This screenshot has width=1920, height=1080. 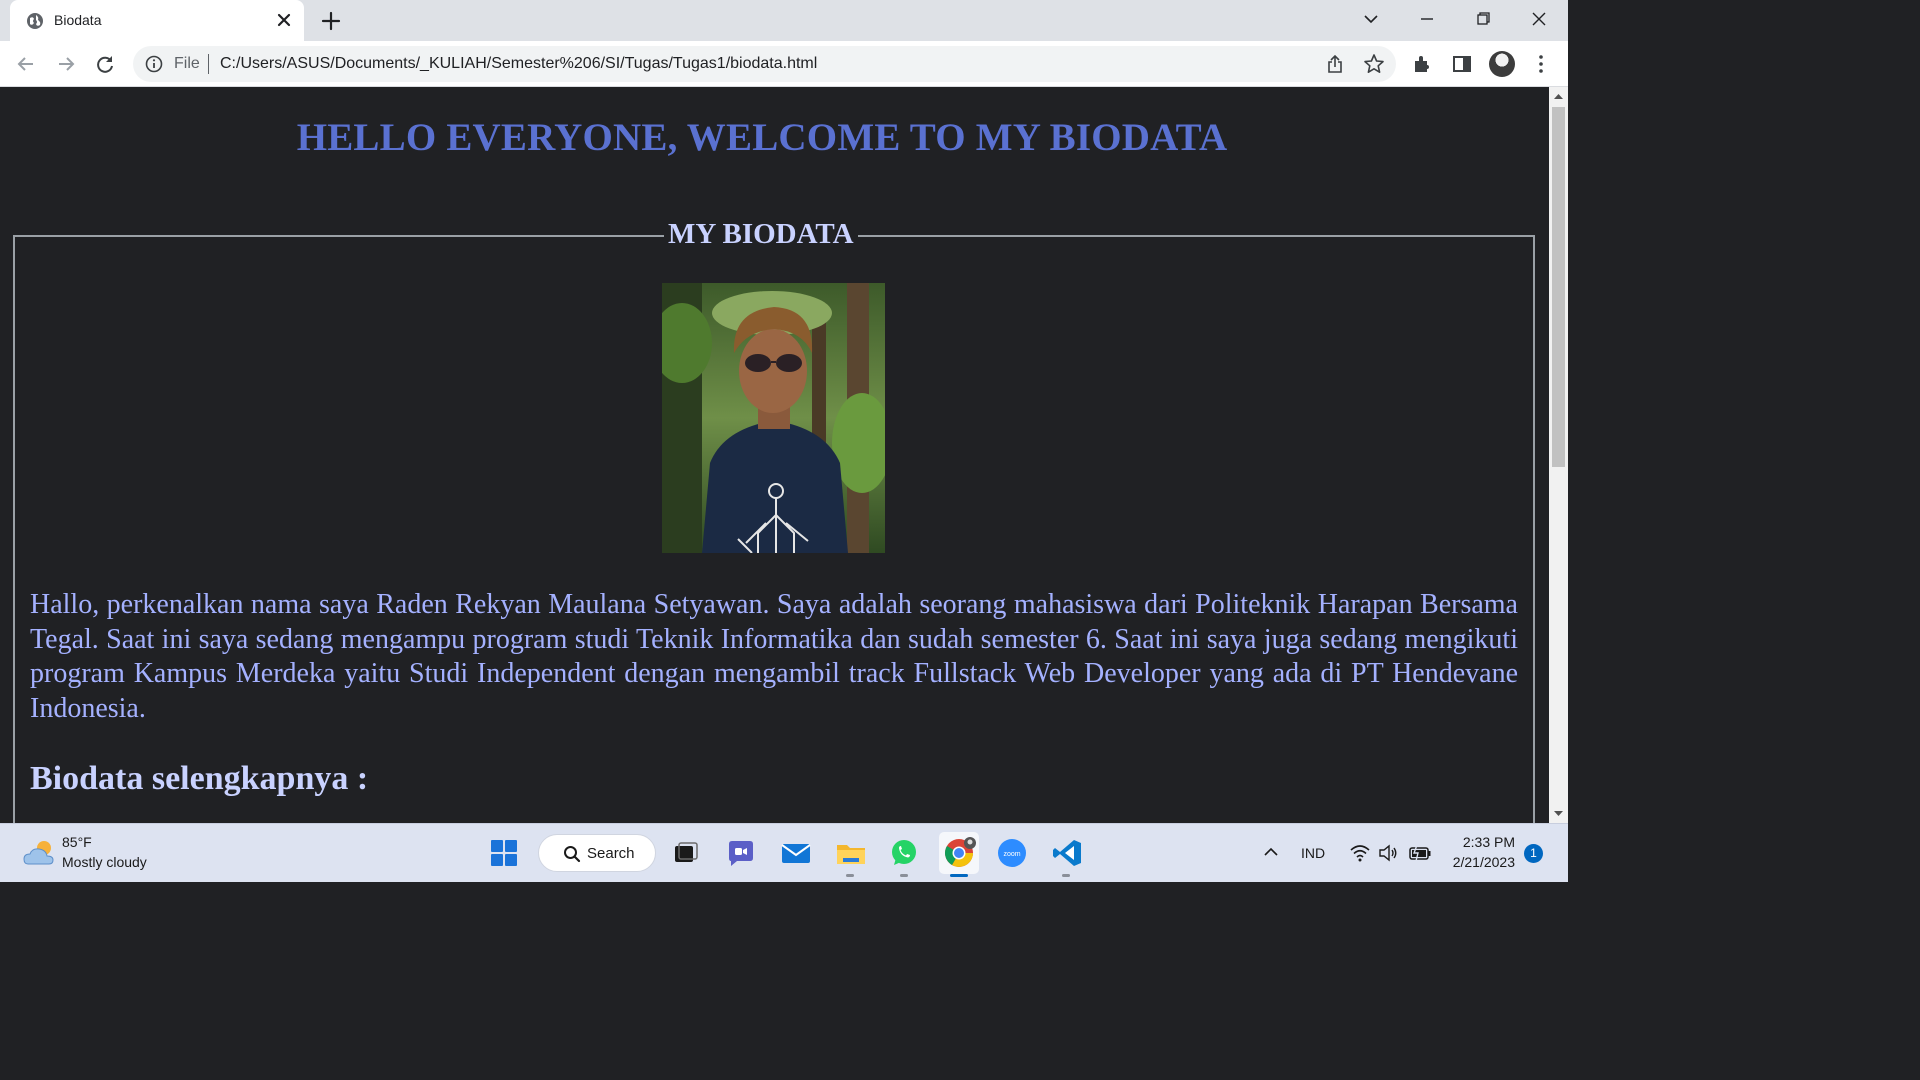 I want to click on share-icon, so click(x=1335, y=64).